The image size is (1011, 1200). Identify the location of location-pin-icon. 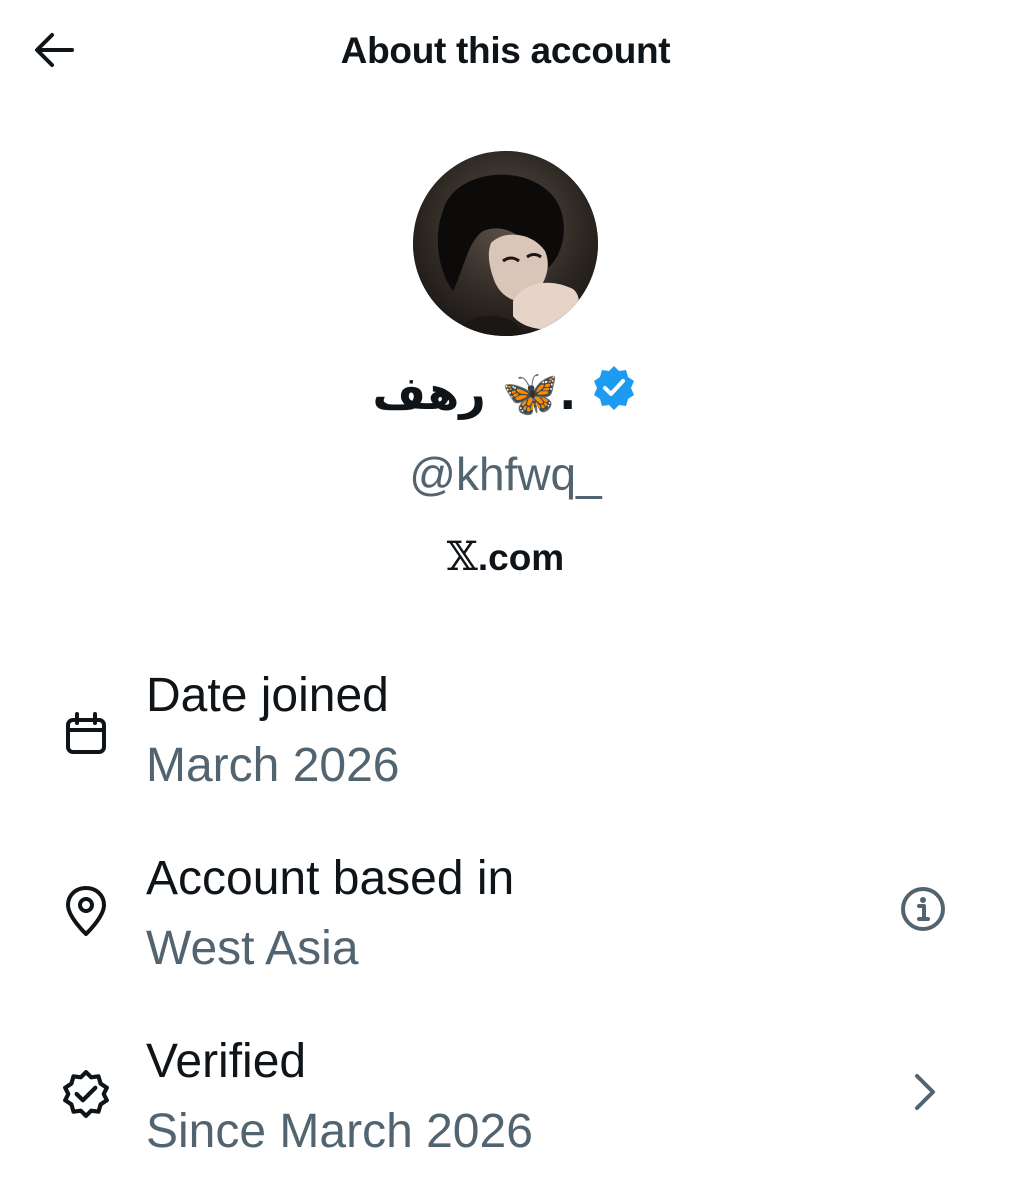
(86, 911).